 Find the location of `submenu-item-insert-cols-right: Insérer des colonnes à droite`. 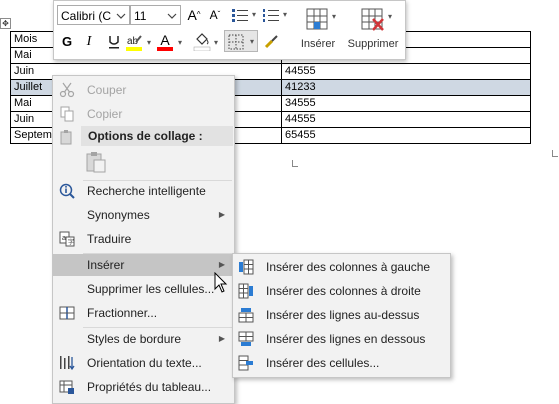

submenu-item-insert-cols-right: Insérer des colonnes à droite is located at coordinates (341, 291).